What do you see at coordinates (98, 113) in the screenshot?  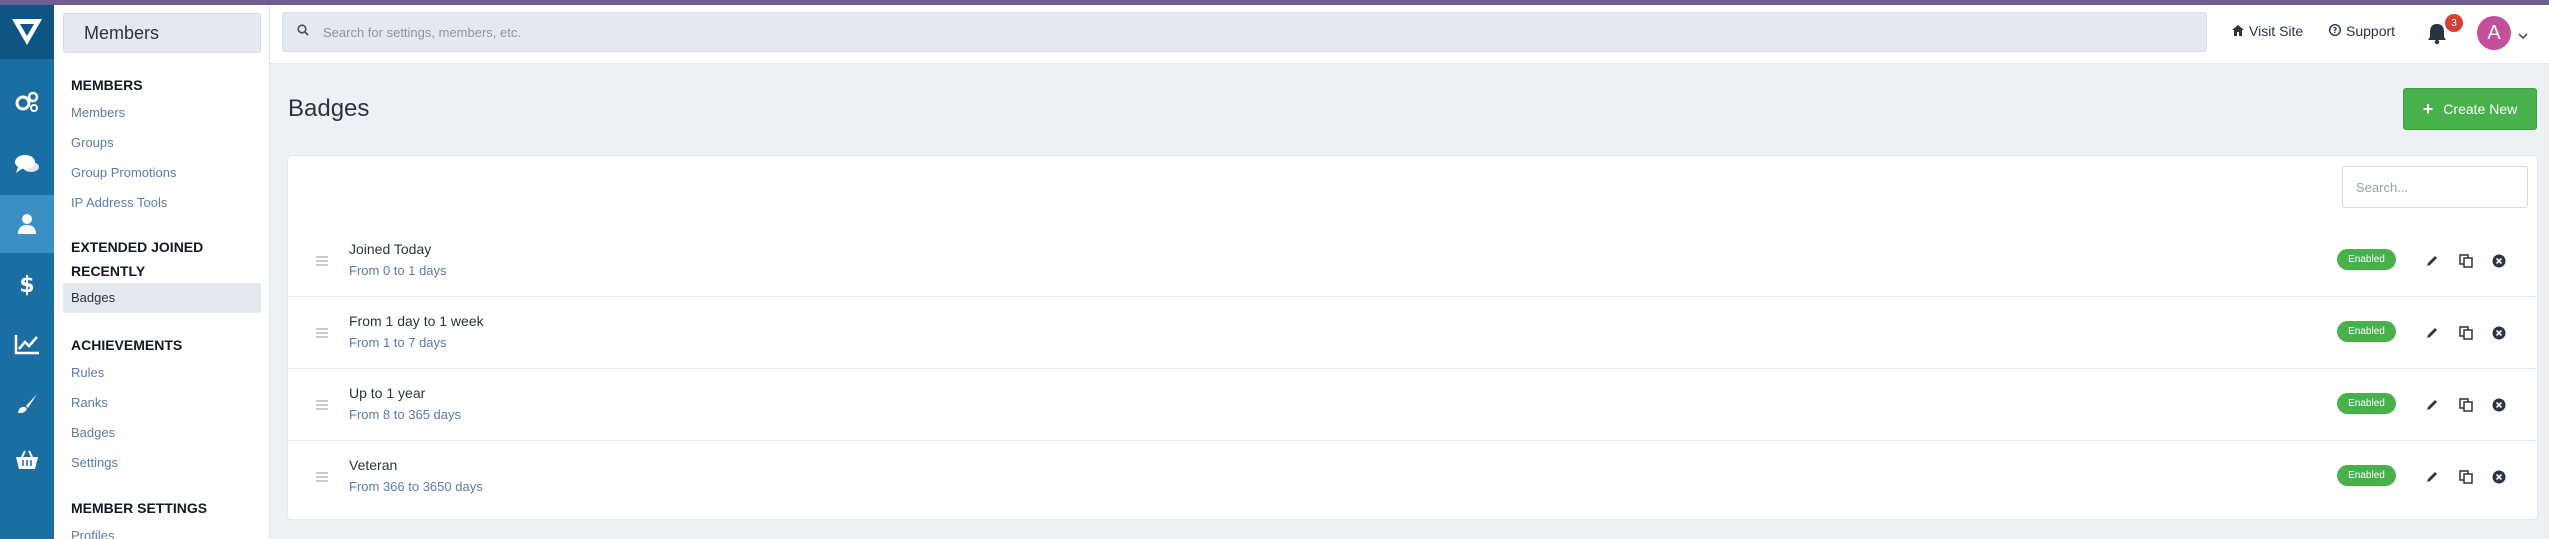 I see `sidebar-item-members: Members` at bounding box center [98, 113].